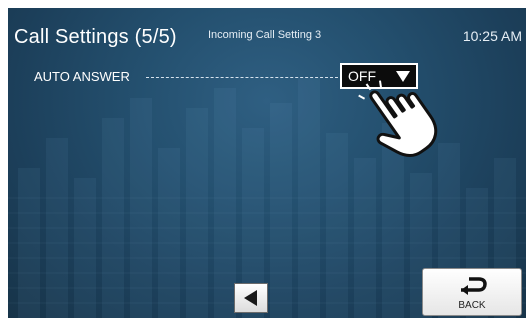 The width and height of the screenshot is (526, 322). Describe the element at coordinates (82, 76) in the screenshot. I see `auto-answer-label: AUTO ANSWER` at that location.